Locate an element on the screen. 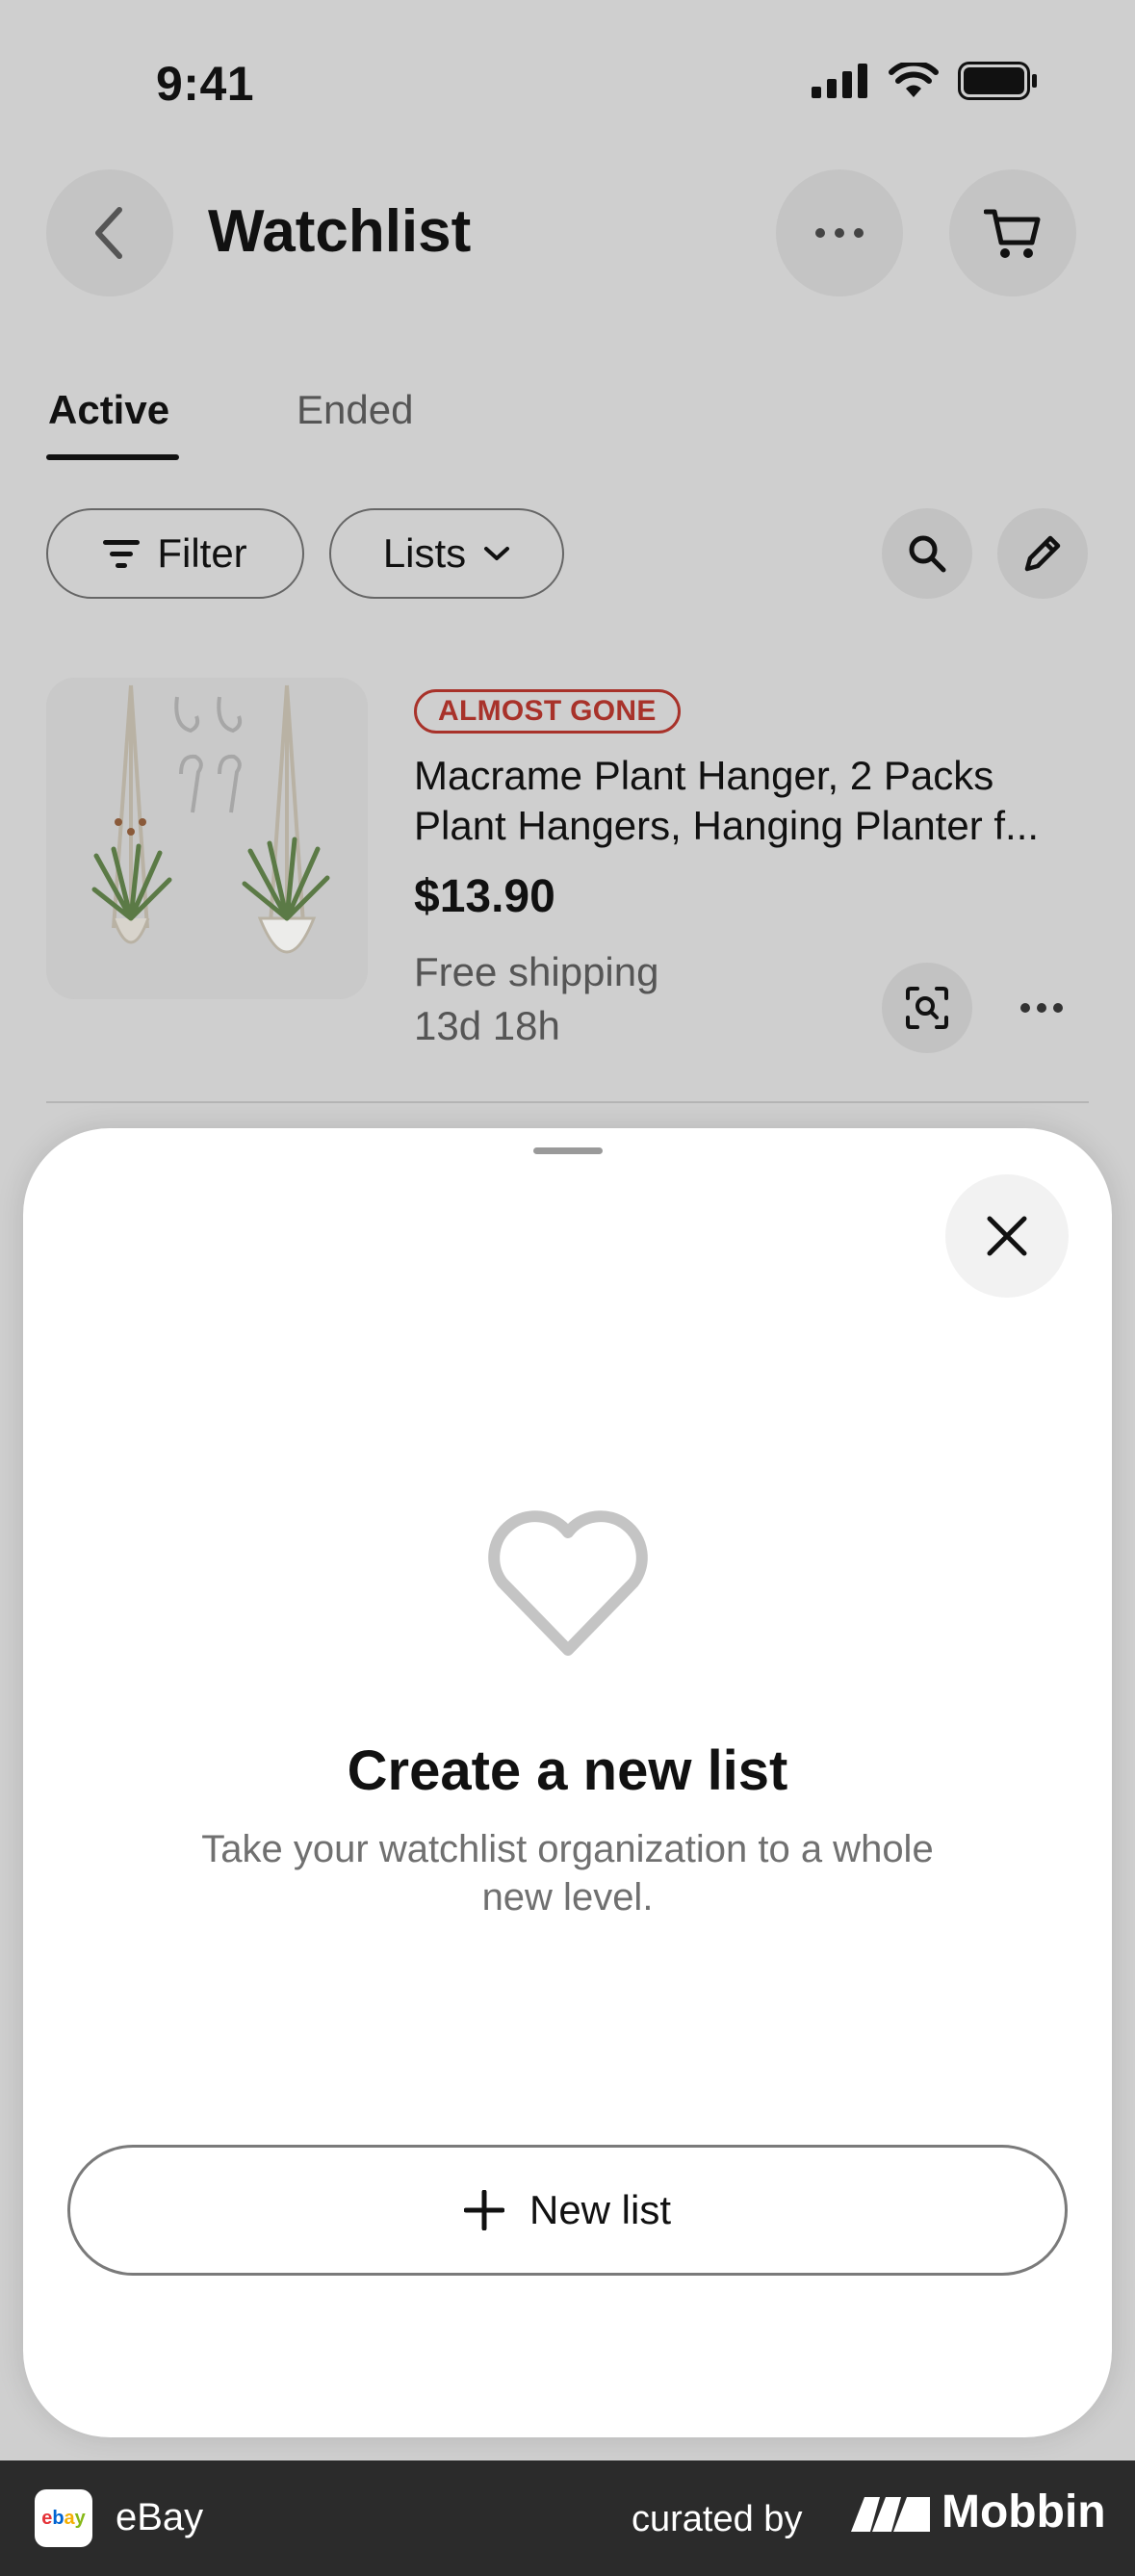 The image size is (1135, 2576). visual-search-button is located at coordinates (927, 1008).